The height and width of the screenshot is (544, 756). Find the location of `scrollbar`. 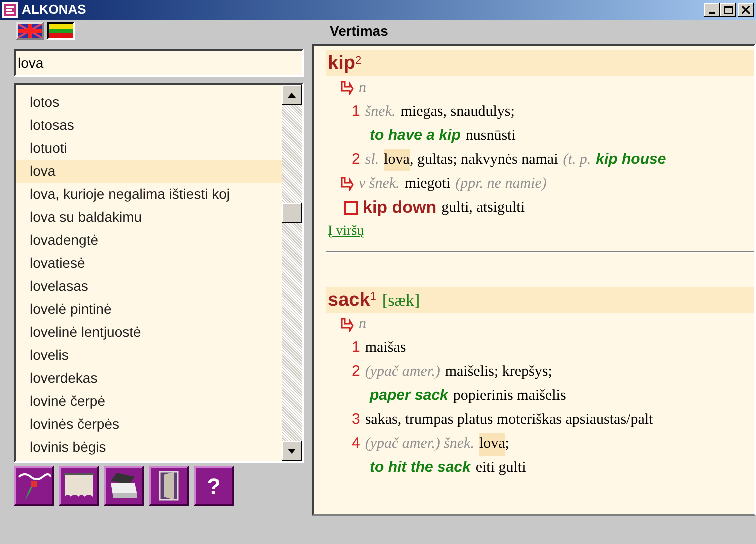

scrollbar is located at coordinates (292, 273).